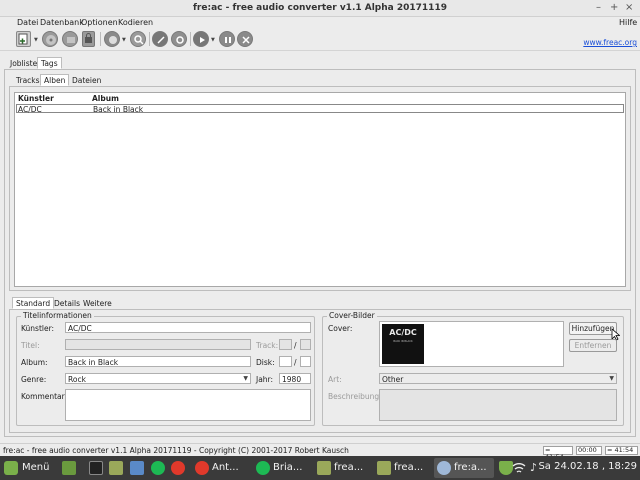  What do you see at coordinates (160, 39) in the screenshot?
I see `edit-icon` at bounding box center [160, 39].